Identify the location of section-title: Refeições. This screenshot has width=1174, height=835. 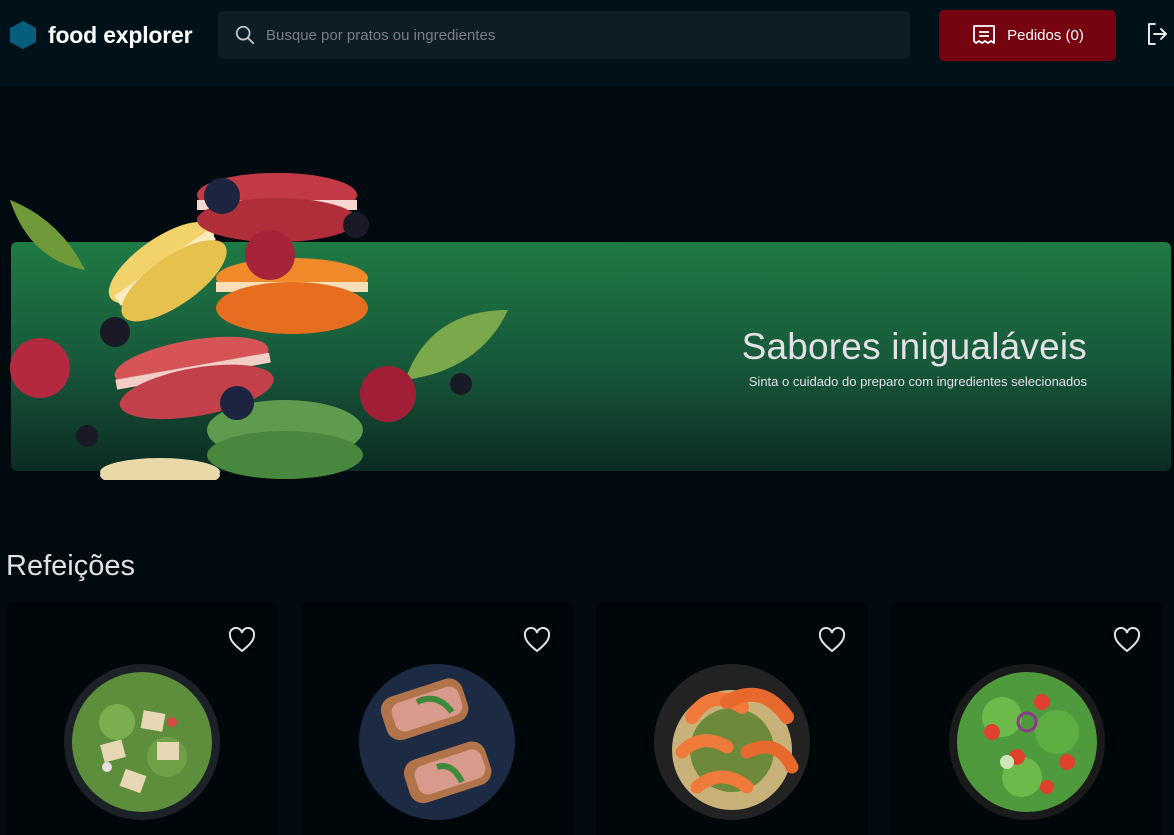
(70, 566).